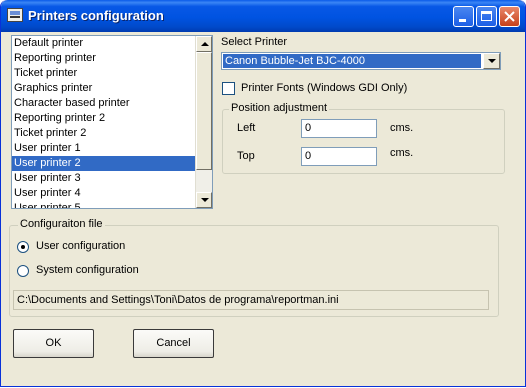  I want to click on left-input: 0, so click(339, 128).